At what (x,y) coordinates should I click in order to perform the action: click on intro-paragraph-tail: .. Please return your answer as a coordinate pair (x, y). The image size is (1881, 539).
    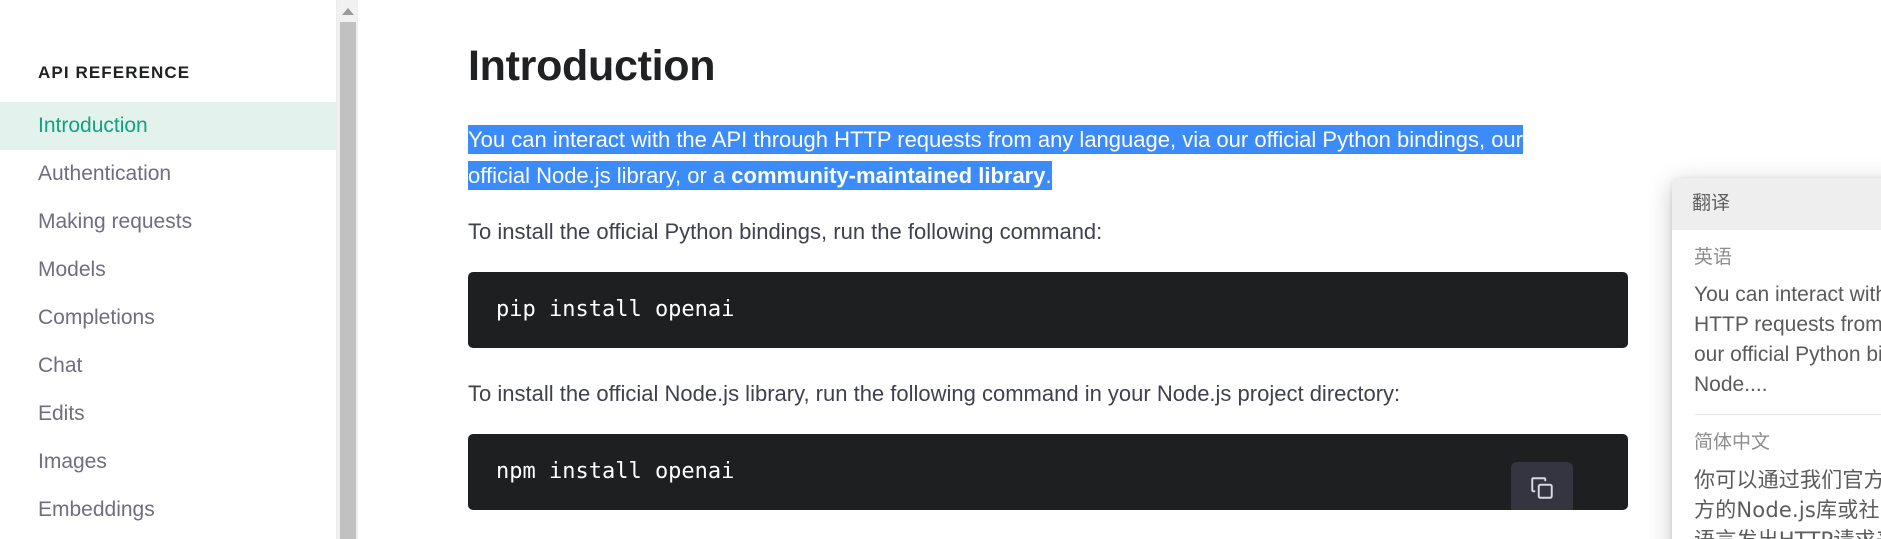
    Looking at the image, I should click on (1048, 175).